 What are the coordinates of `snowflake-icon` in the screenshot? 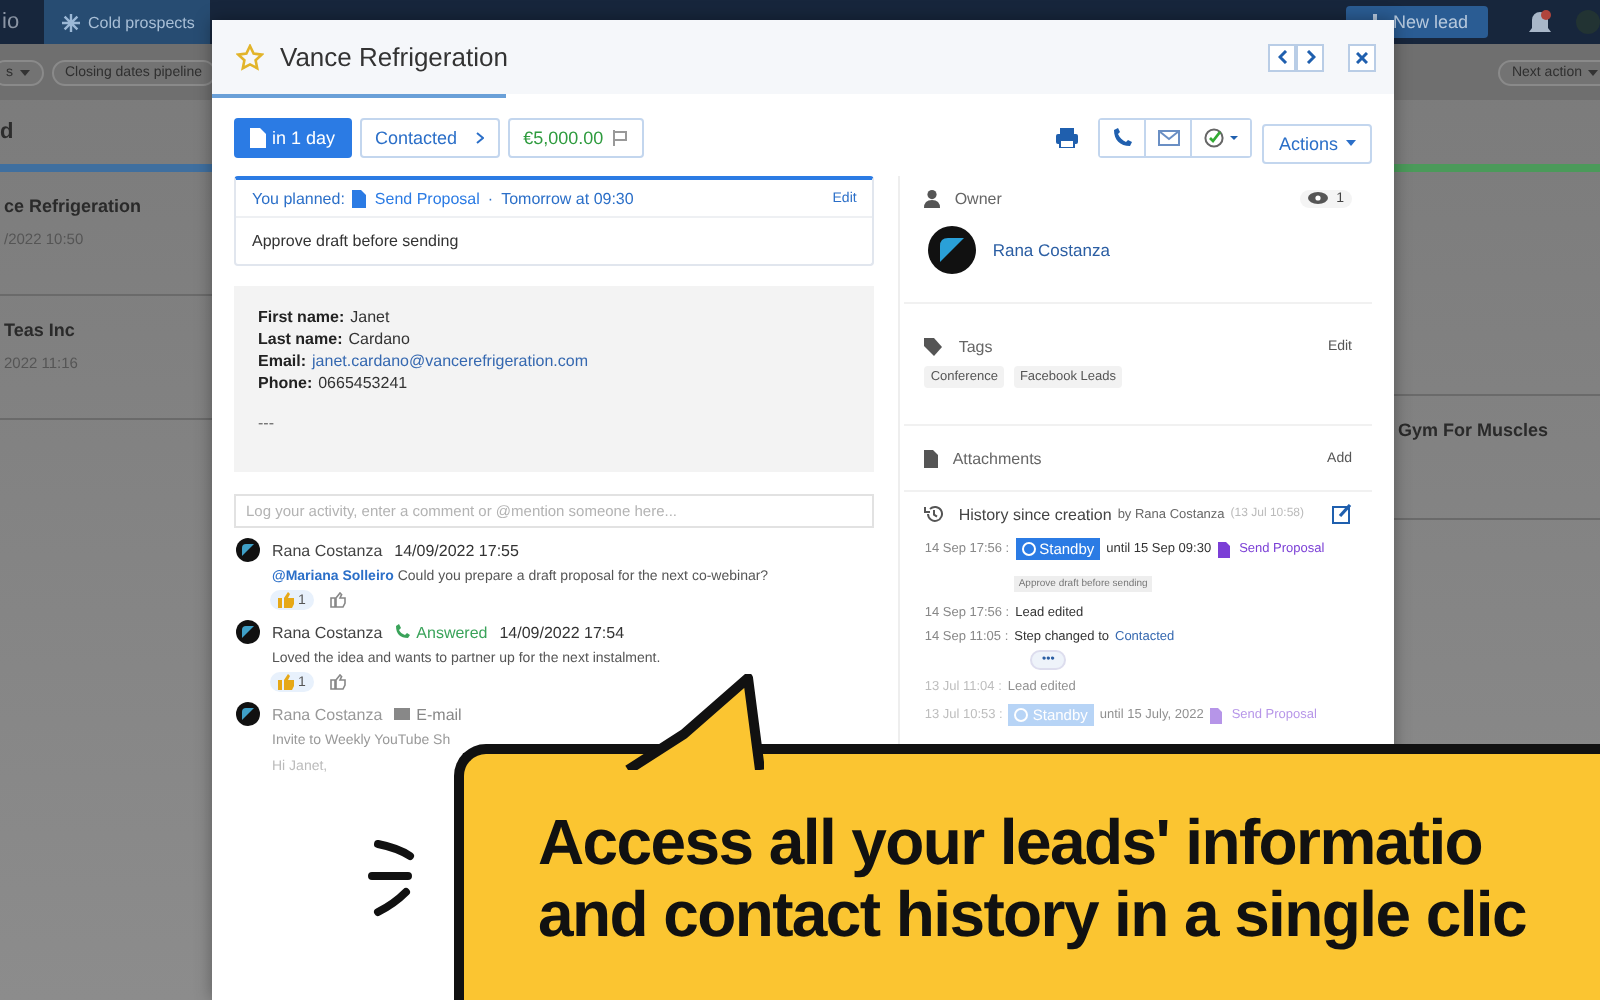 It's located at (71, 22).